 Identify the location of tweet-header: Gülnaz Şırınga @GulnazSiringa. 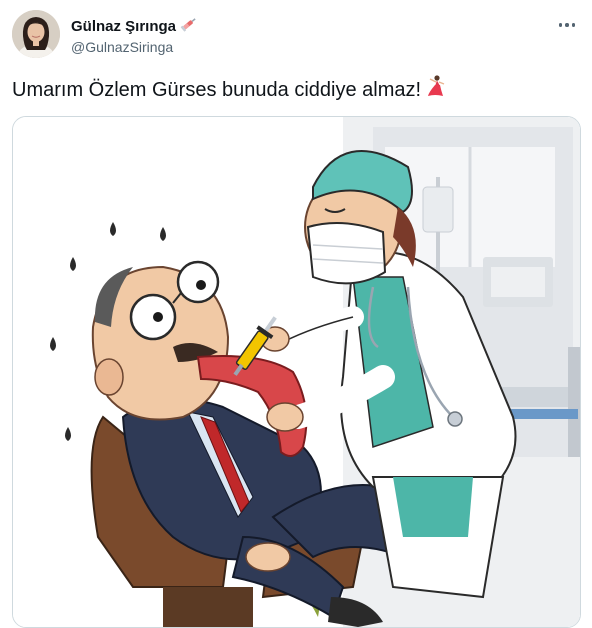
(296, 36).